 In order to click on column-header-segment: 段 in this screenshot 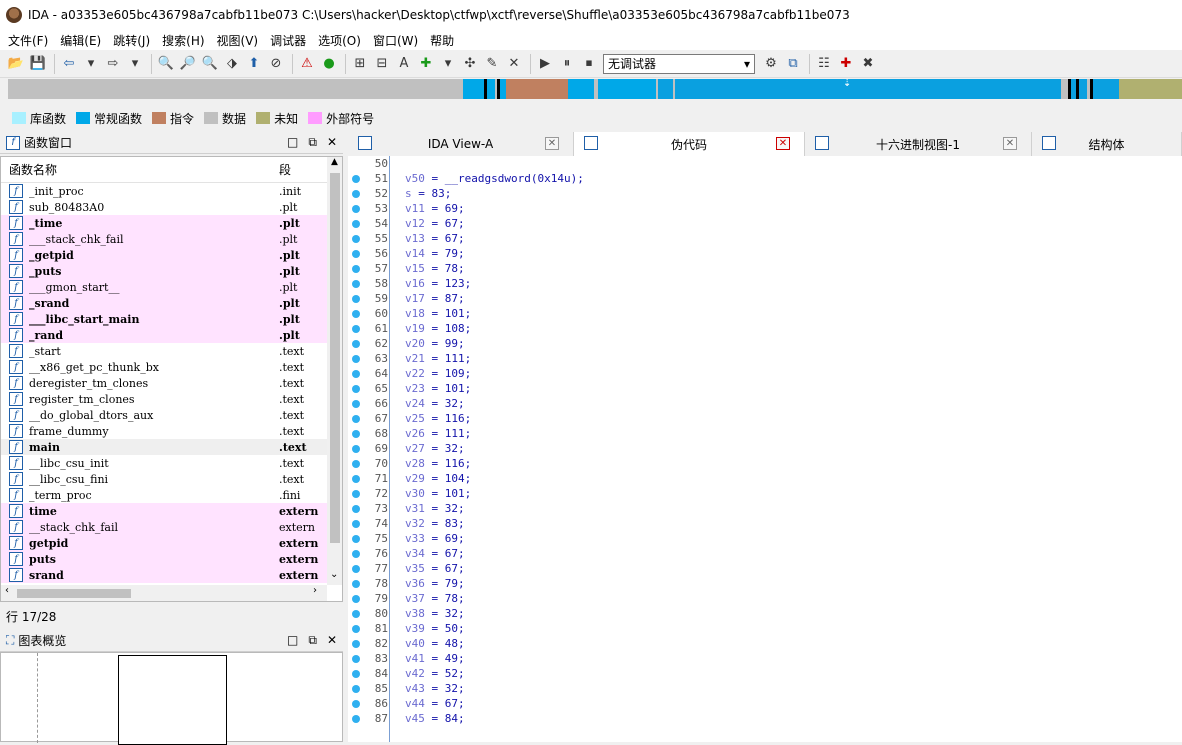, I will do `click(284, 169)`.